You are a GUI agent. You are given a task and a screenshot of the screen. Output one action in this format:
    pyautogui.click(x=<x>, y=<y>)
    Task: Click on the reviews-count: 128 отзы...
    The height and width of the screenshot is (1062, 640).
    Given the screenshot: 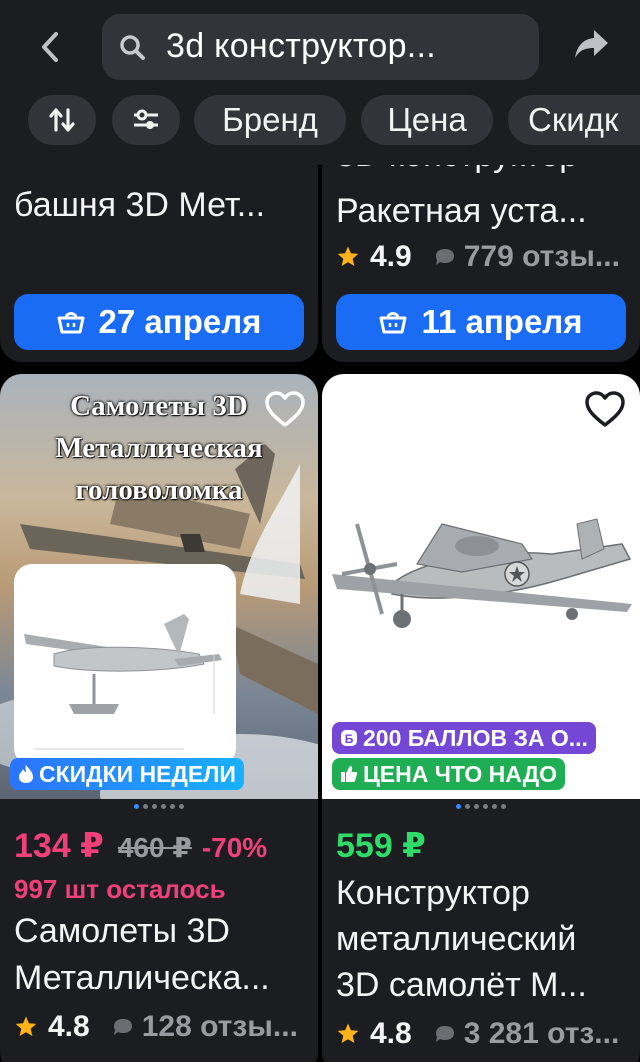 What is the action you would take?
    pyautogui.click(x=219, y=1026)
    